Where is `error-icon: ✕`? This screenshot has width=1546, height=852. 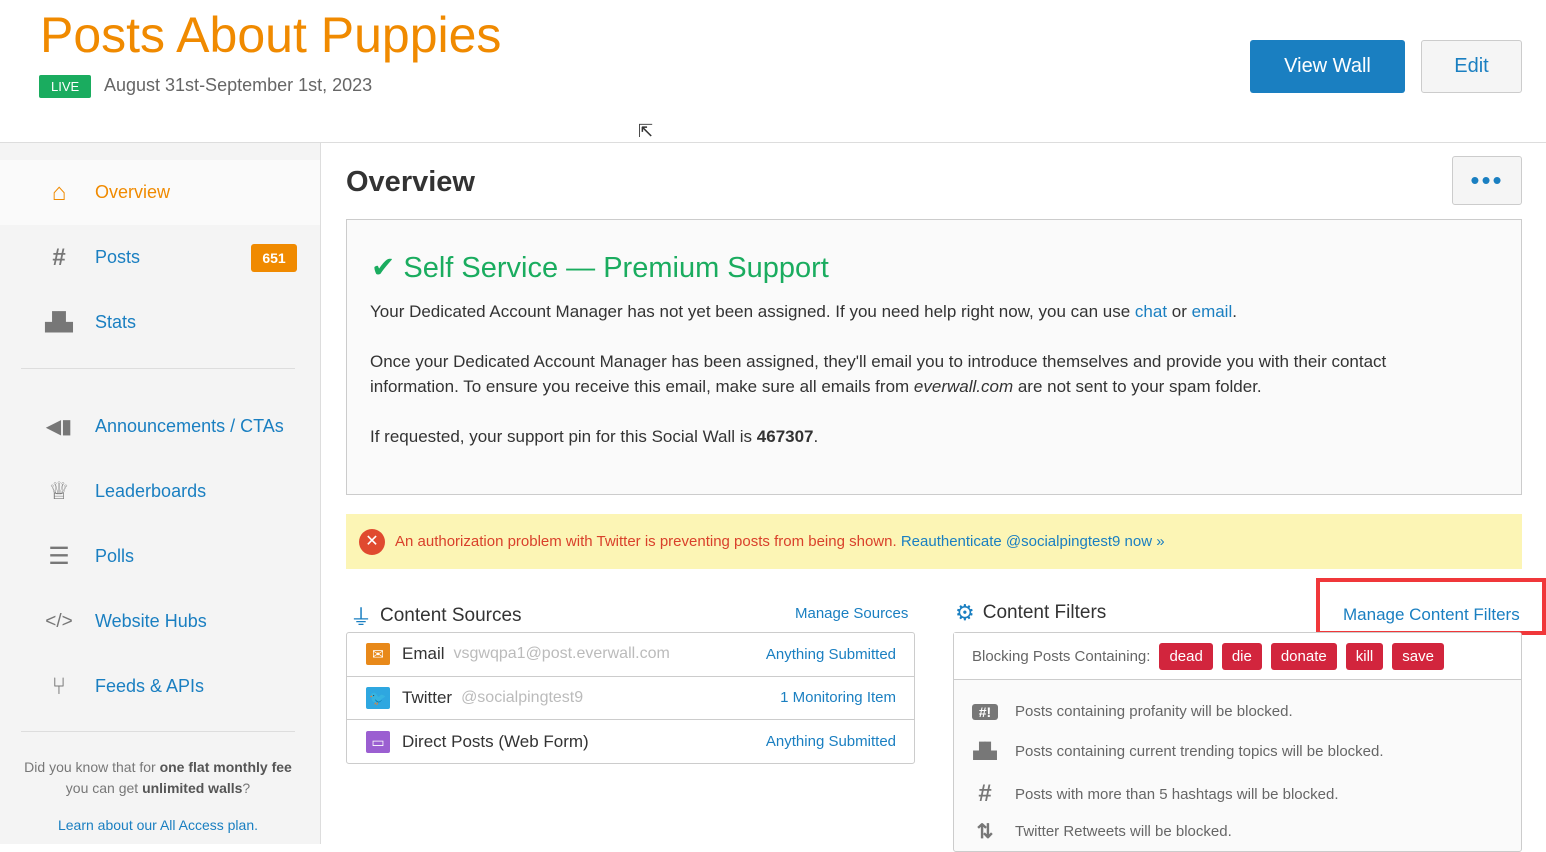 error-icon: ✕ is located at coordinates (372, 541).